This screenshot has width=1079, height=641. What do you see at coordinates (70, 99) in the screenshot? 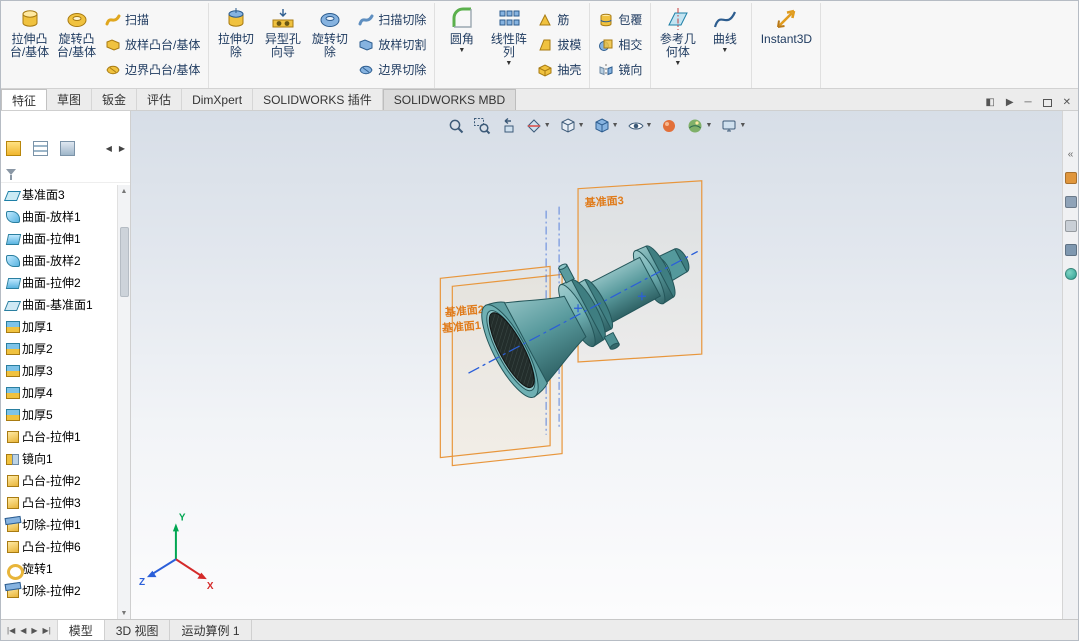
I see `tab-sketch: 草图` at bounding box center [70, 99].